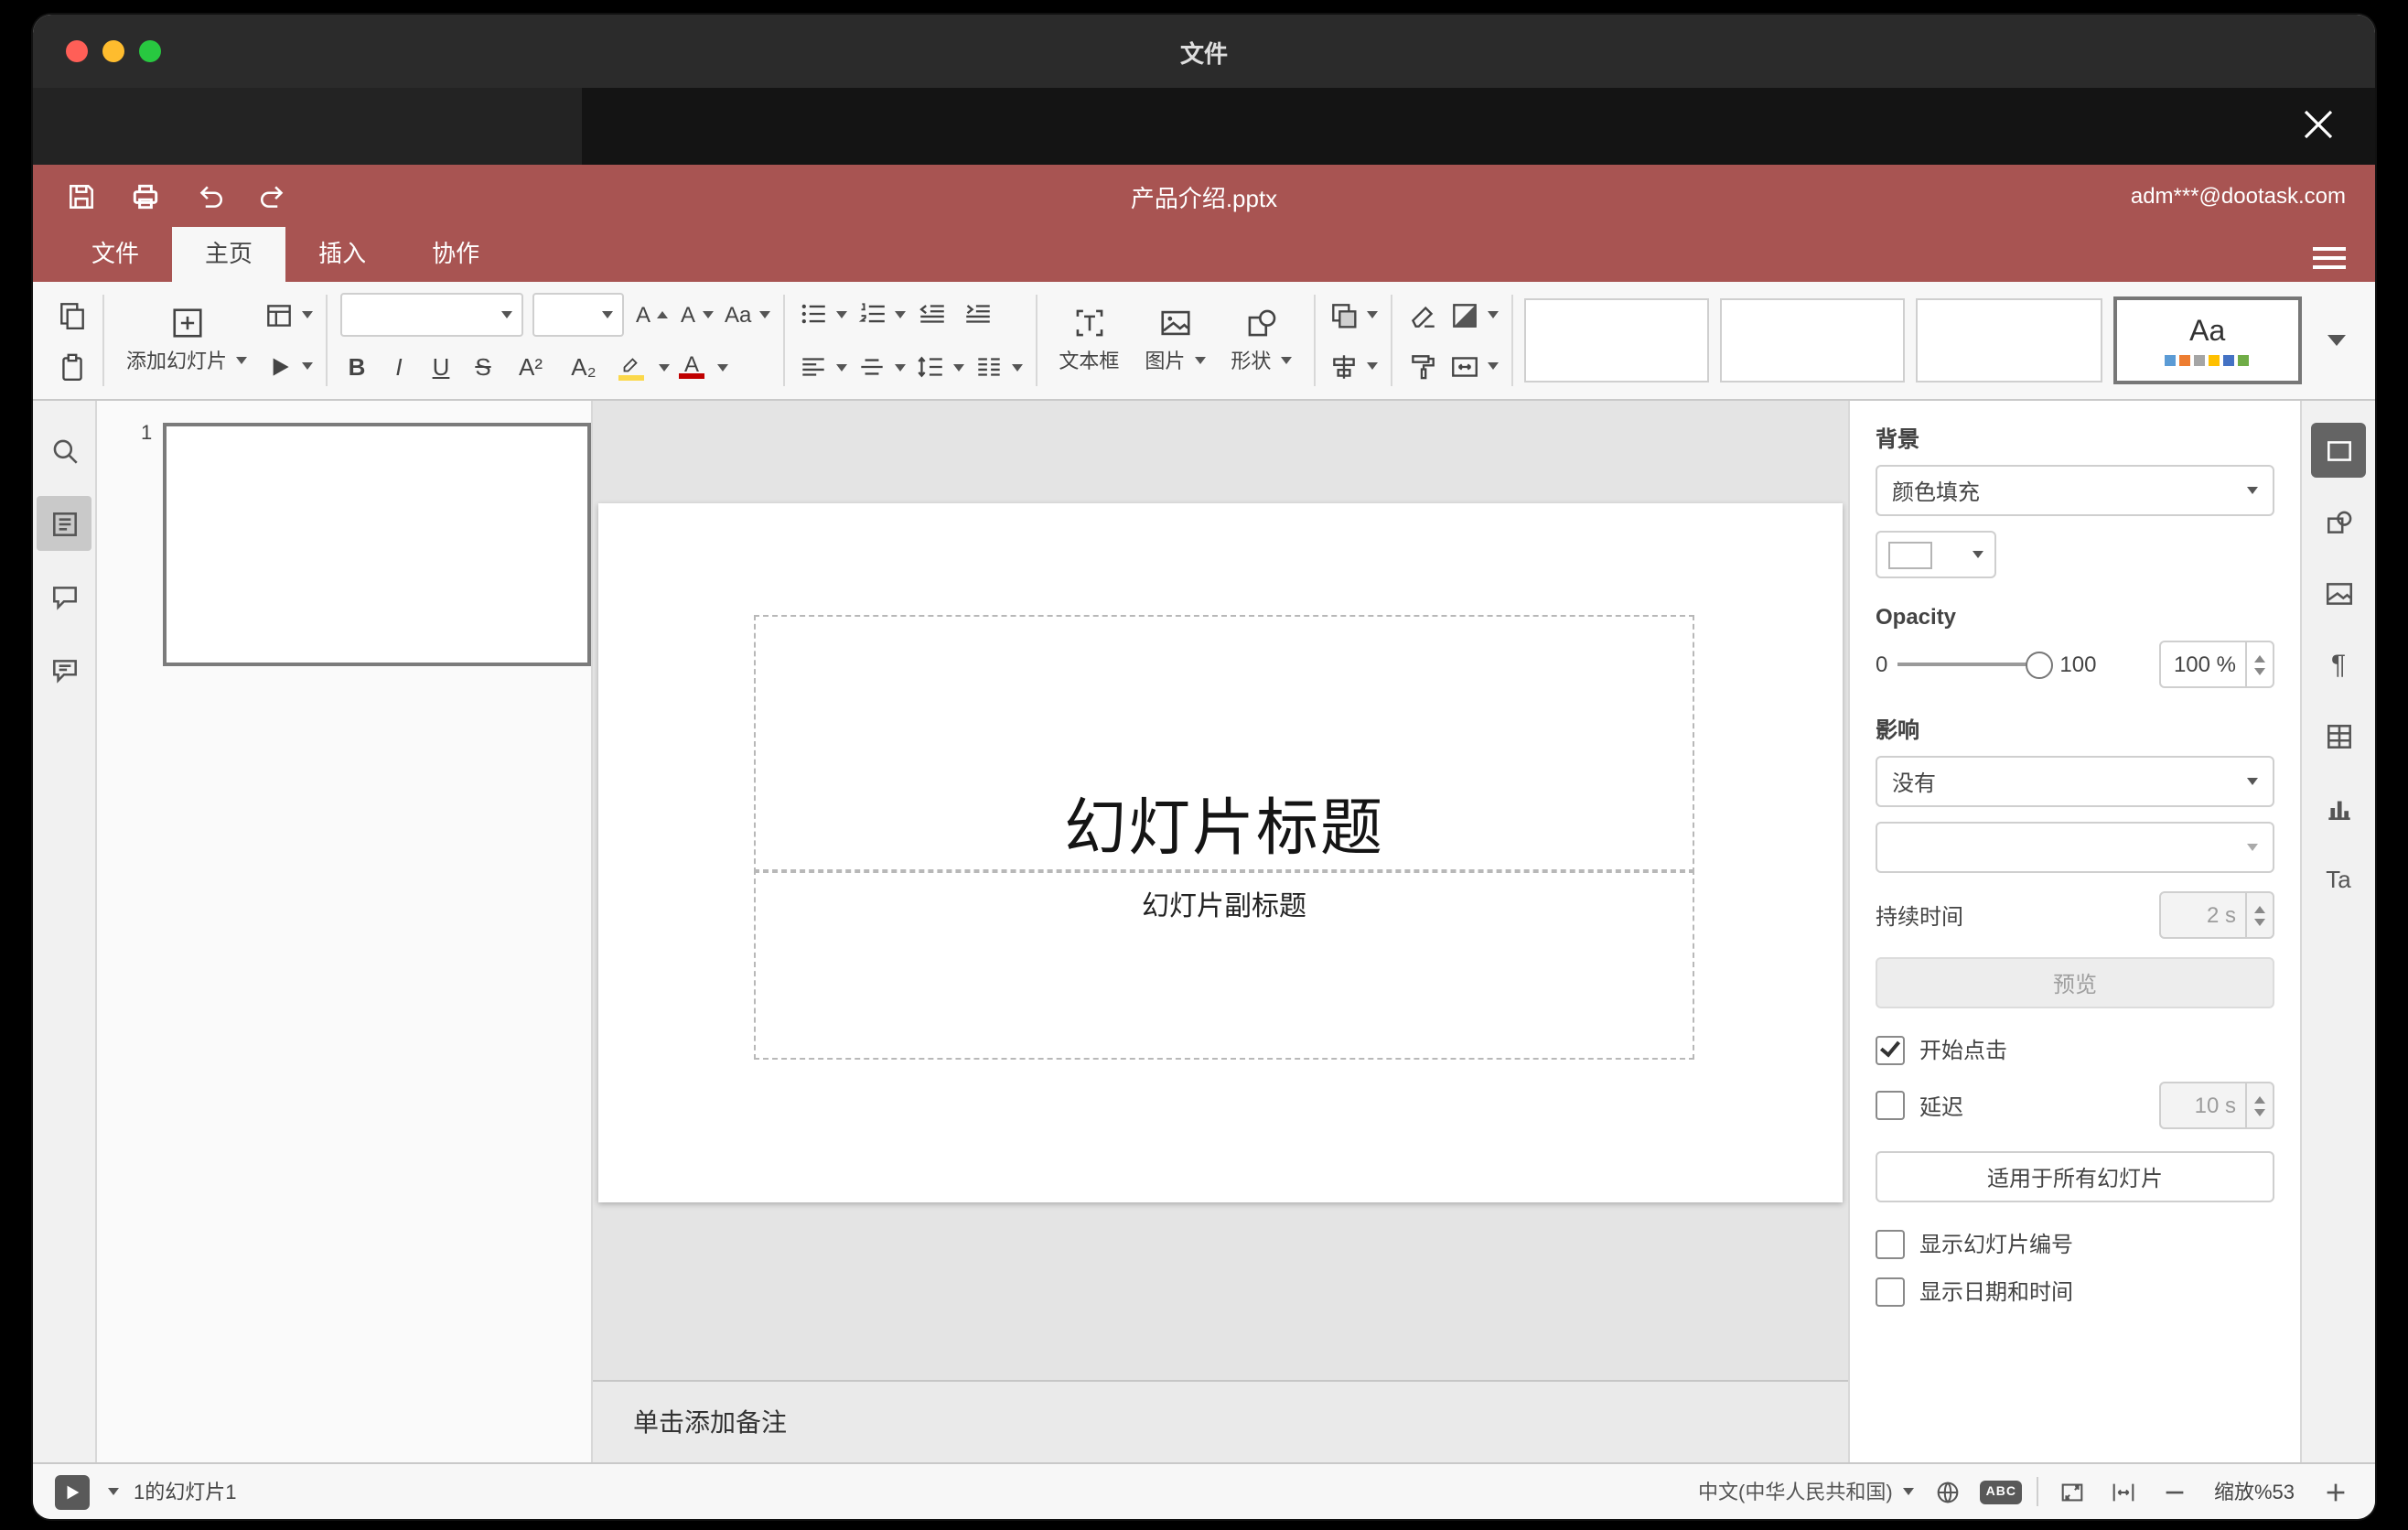 The image size is (2408, 1530). Describe the element at coordinates (2338, 807) in the screenshot. I see `chart-settings-icon` at that location.